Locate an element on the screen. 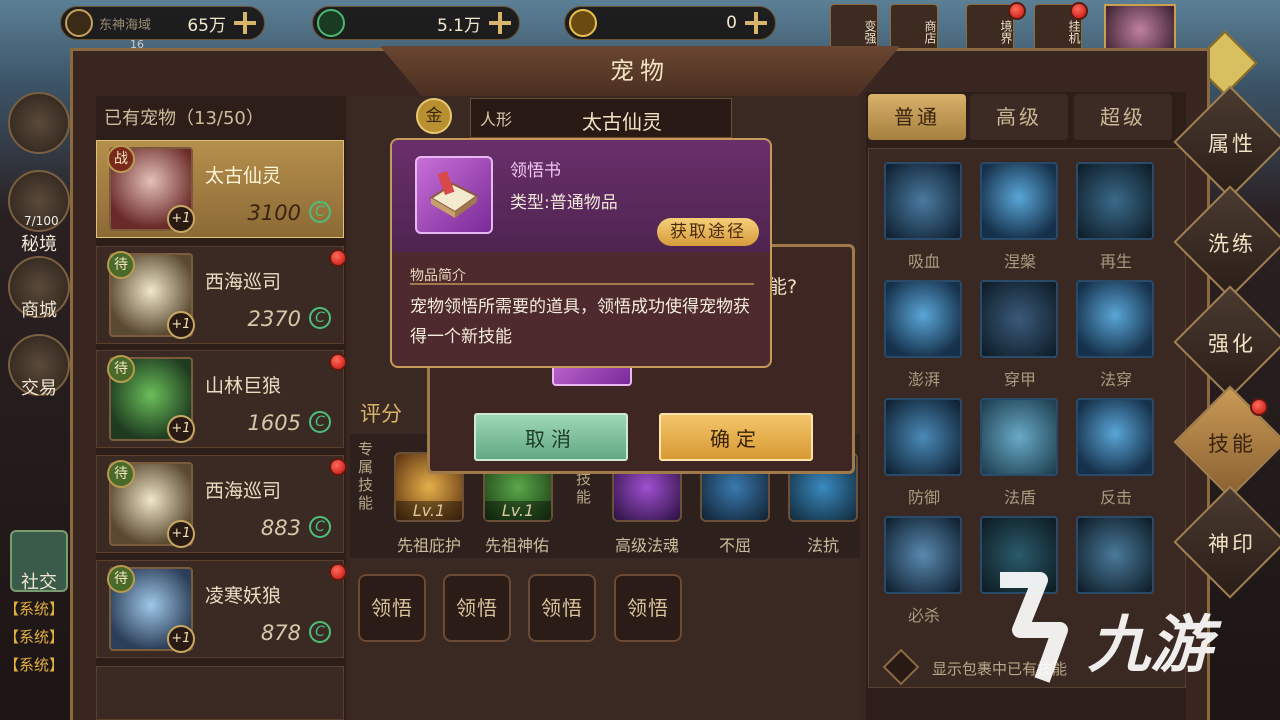  event-icon is located at coordinates (39, 123).